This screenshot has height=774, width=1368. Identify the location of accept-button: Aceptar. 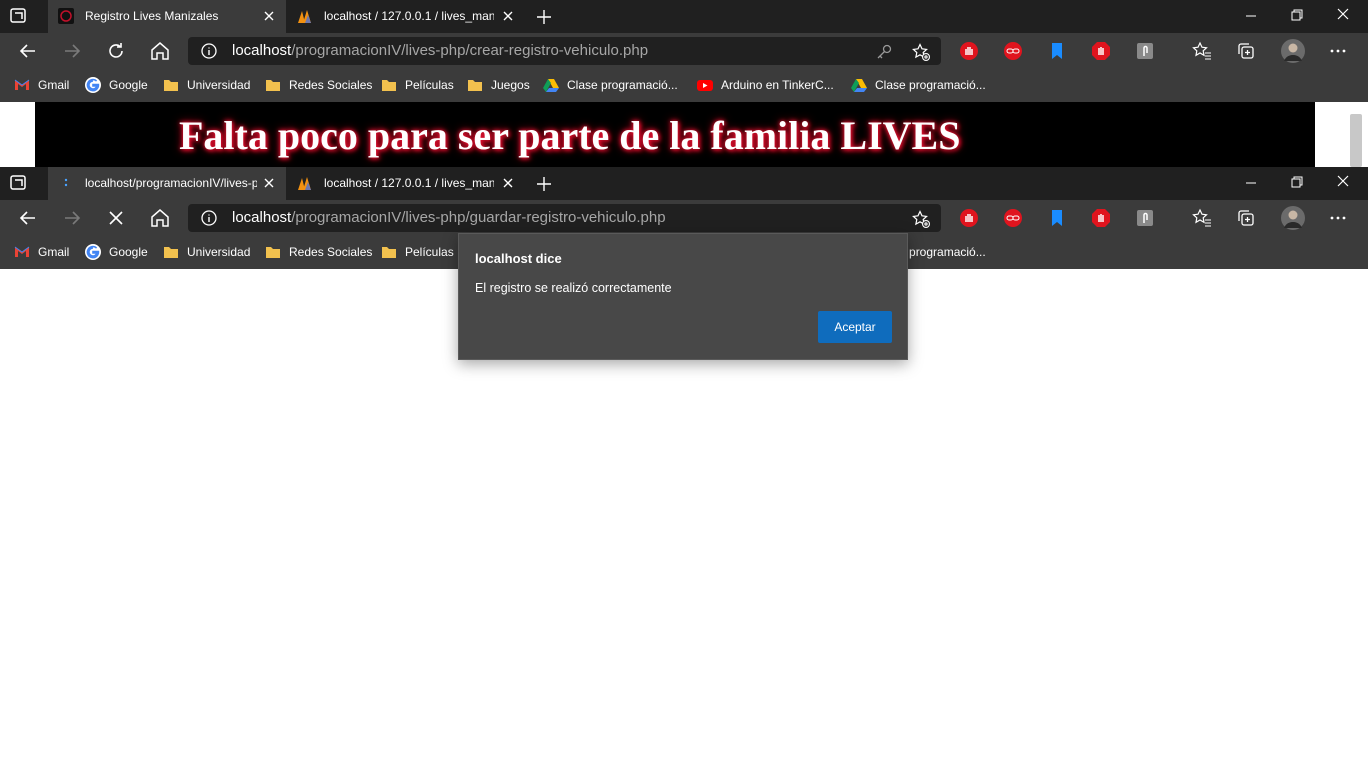
(855, 327).